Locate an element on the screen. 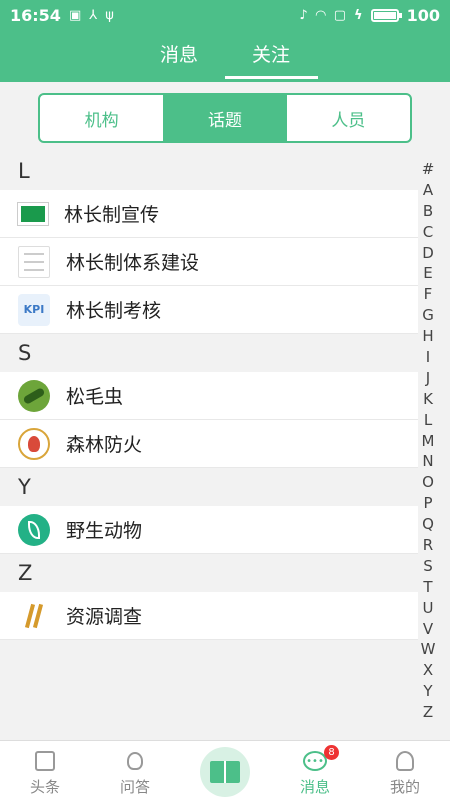 The width and height of the screenshot is (450, 800). section-header-y: Y is located at coordinates (209, 487).